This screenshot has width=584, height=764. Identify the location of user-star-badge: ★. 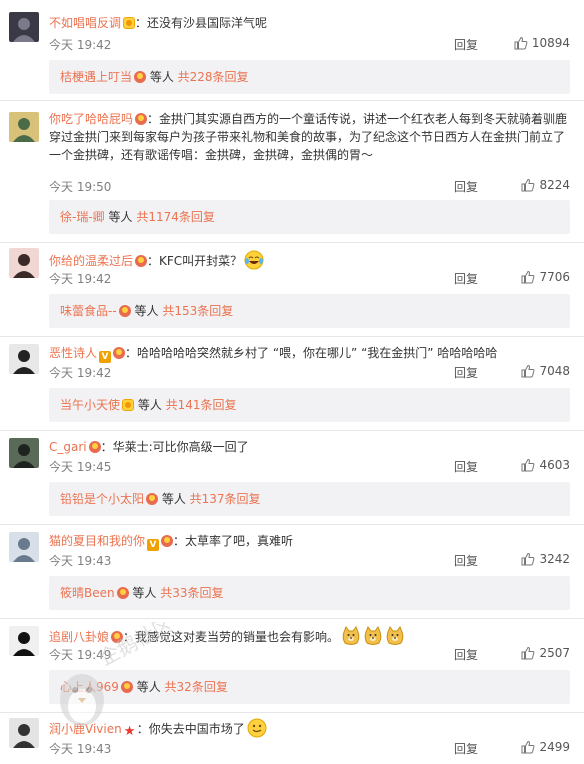
(129, 731).